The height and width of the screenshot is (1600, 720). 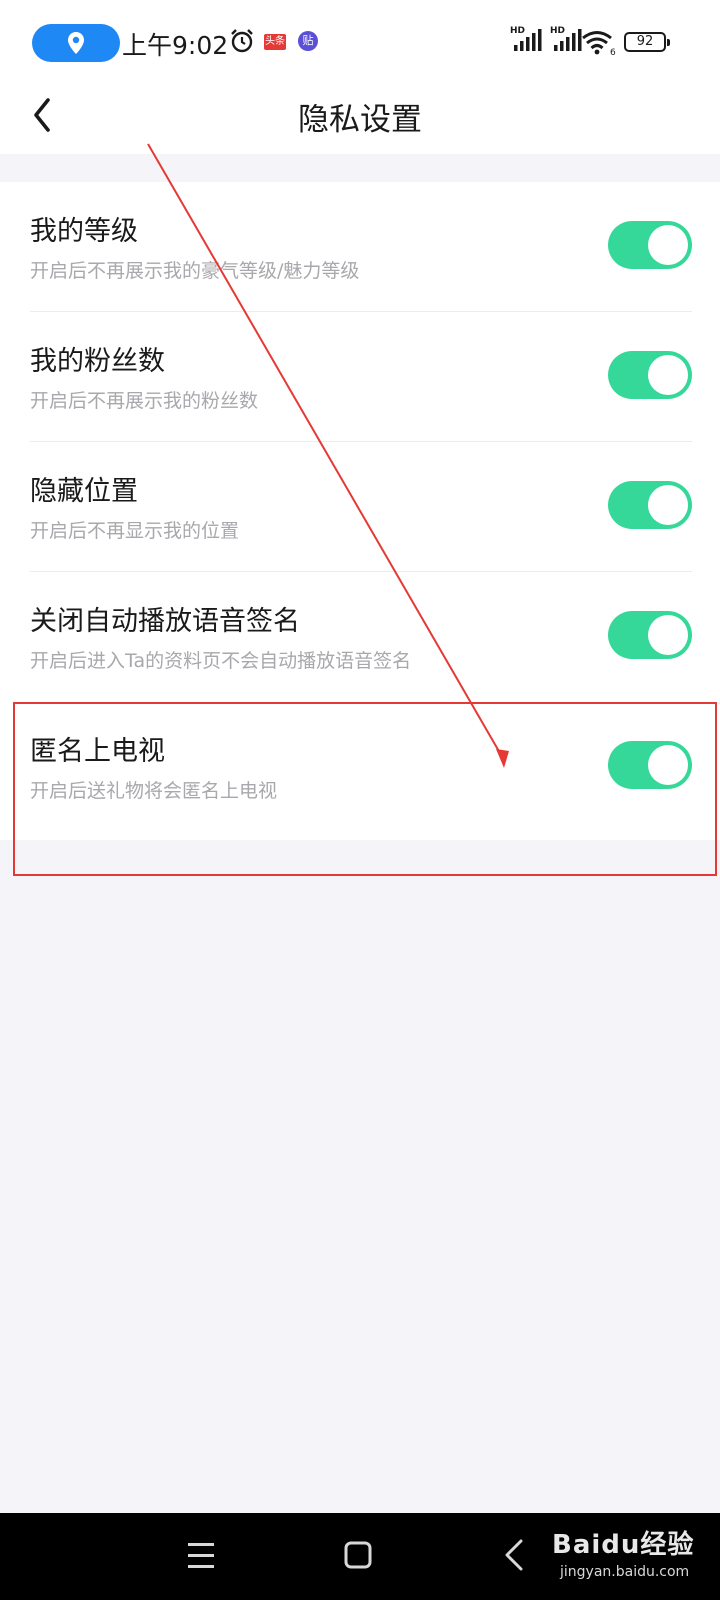 I want to click on wifi-sub-label: 6, so click(x=613, y=52).